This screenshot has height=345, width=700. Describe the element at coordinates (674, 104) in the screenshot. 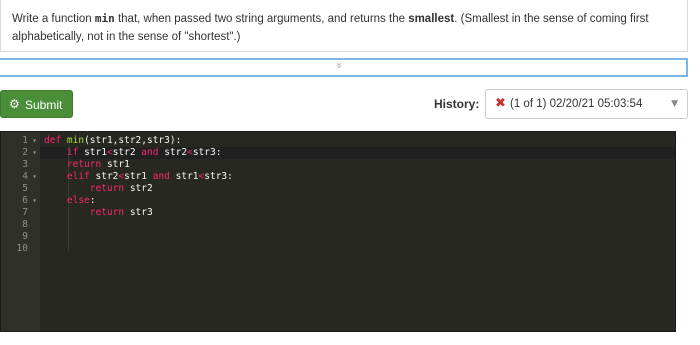

I see `caret-down-icon: ▼` at that location.